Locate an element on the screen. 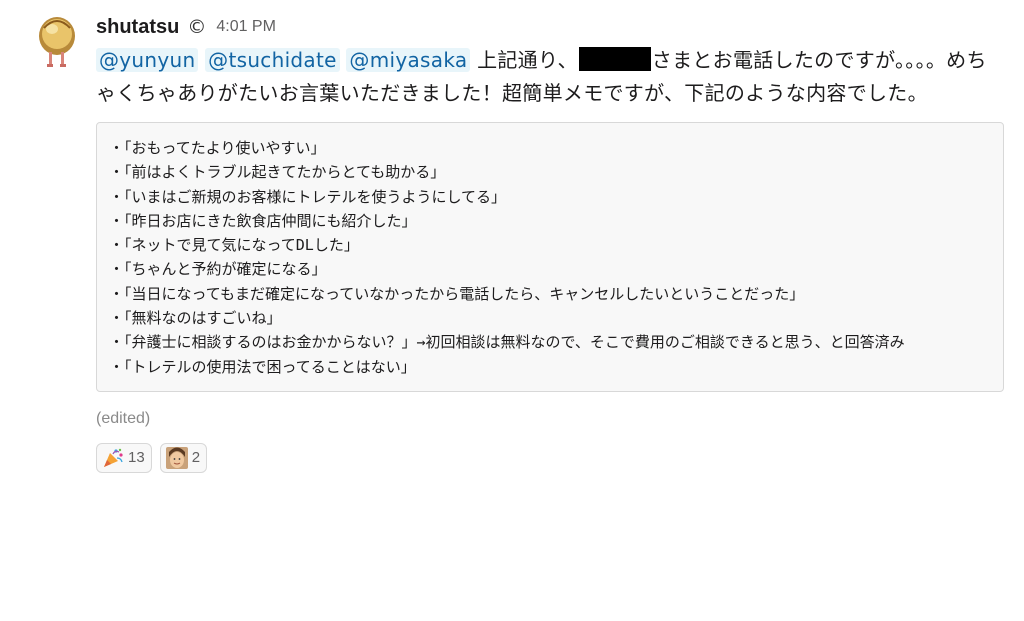 Image resolution: width=1024 pixels, height=621 pixels. reactions-bar: 13 2 is located at coordinates (552, 457).